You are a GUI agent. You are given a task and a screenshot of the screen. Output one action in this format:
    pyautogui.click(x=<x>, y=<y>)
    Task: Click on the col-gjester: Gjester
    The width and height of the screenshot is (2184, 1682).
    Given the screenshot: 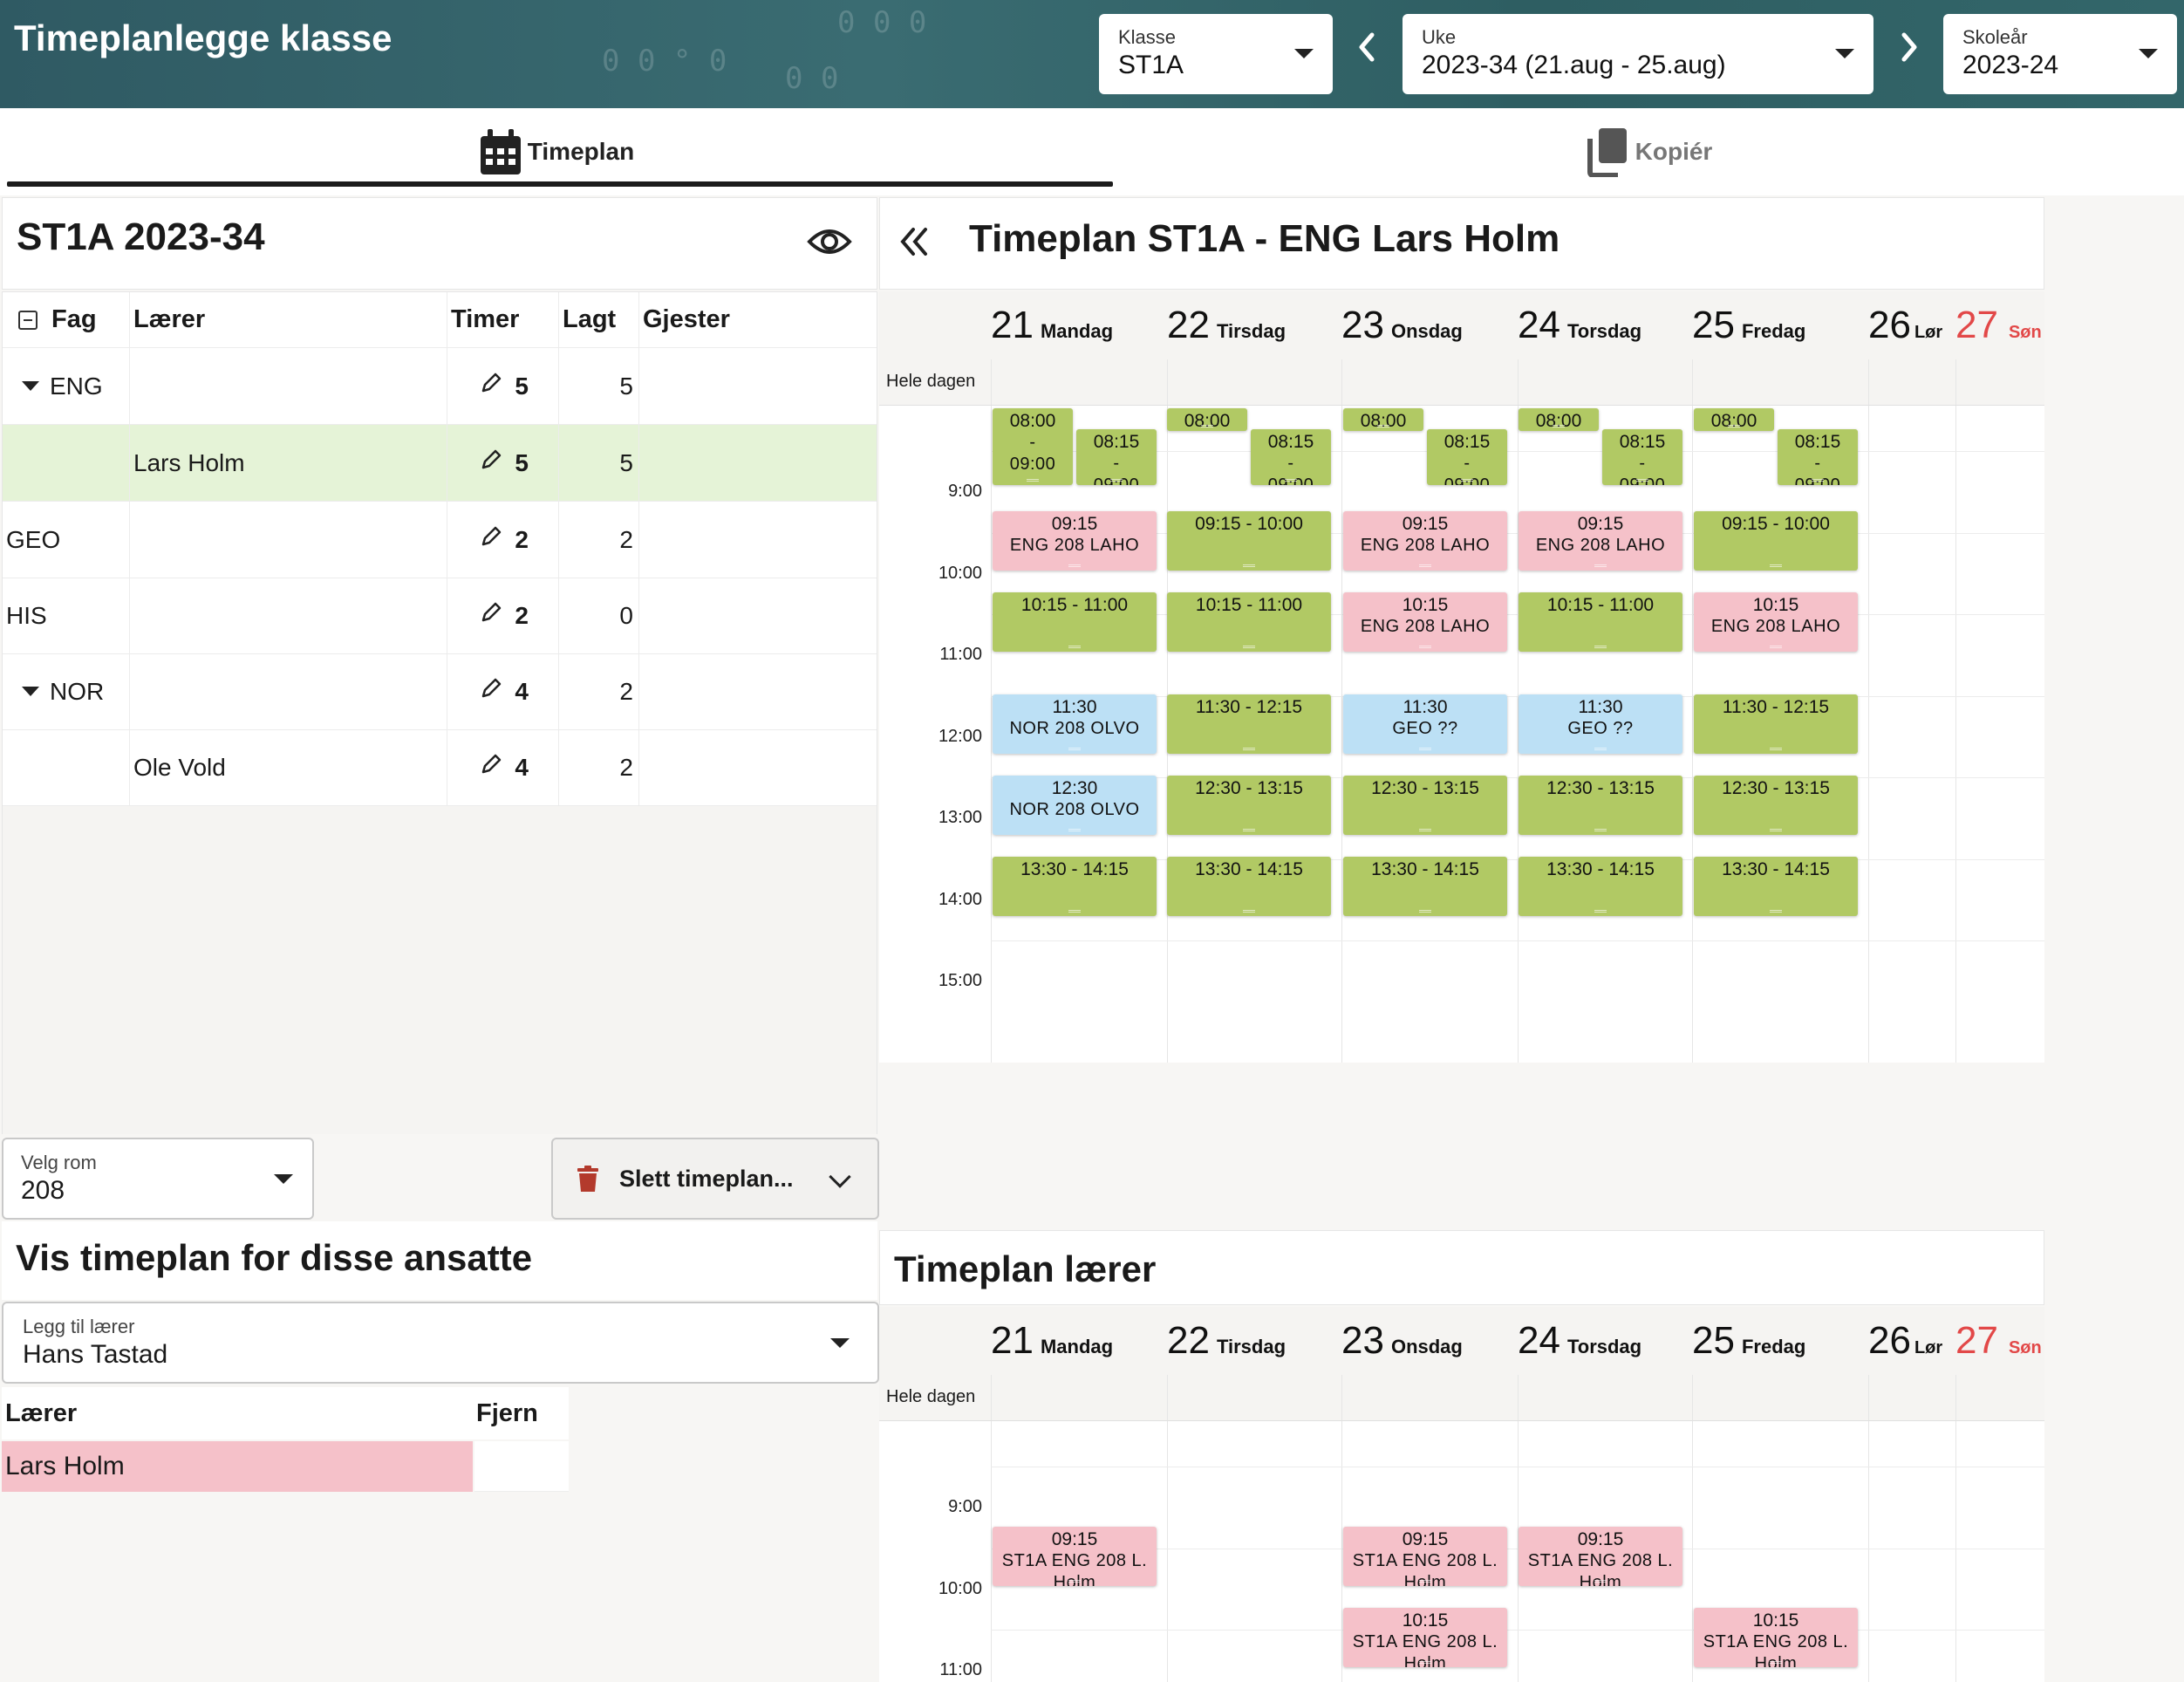 What is the action you would take?
    pyautogui.click(x=758, y=319)
    